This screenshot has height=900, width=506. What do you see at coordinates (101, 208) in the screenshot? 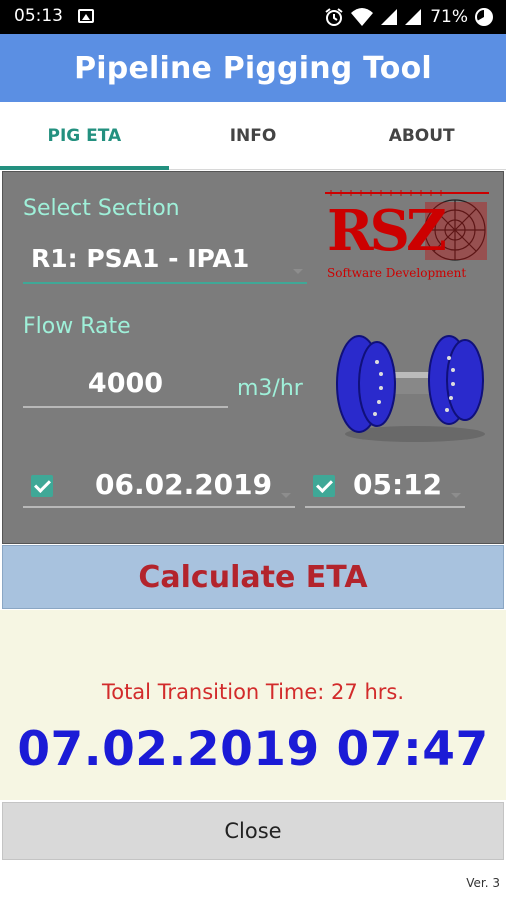
I see `section-label: Select Section` at bounding box center [101, 208].